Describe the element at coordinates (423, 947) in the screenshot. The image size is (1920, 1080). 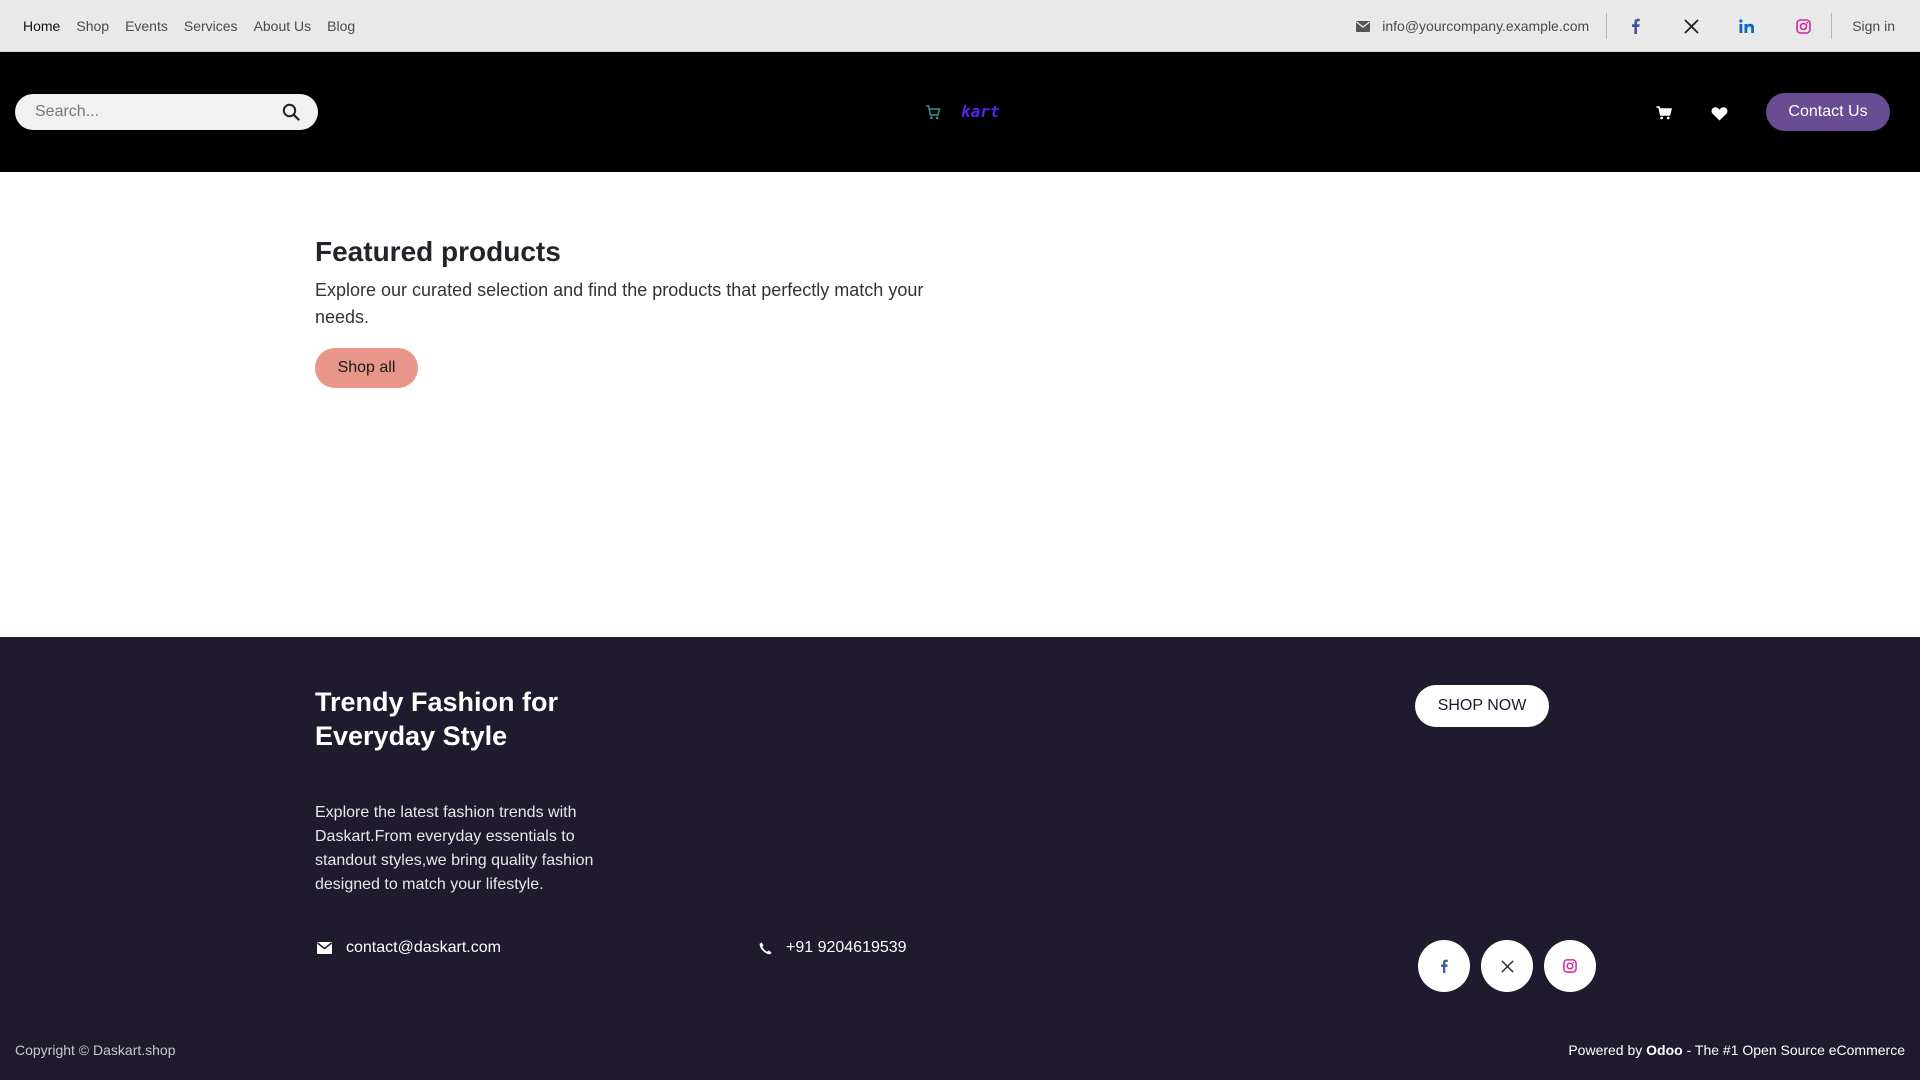
I see `footer-email-text: contact@daskart.com` at that location.